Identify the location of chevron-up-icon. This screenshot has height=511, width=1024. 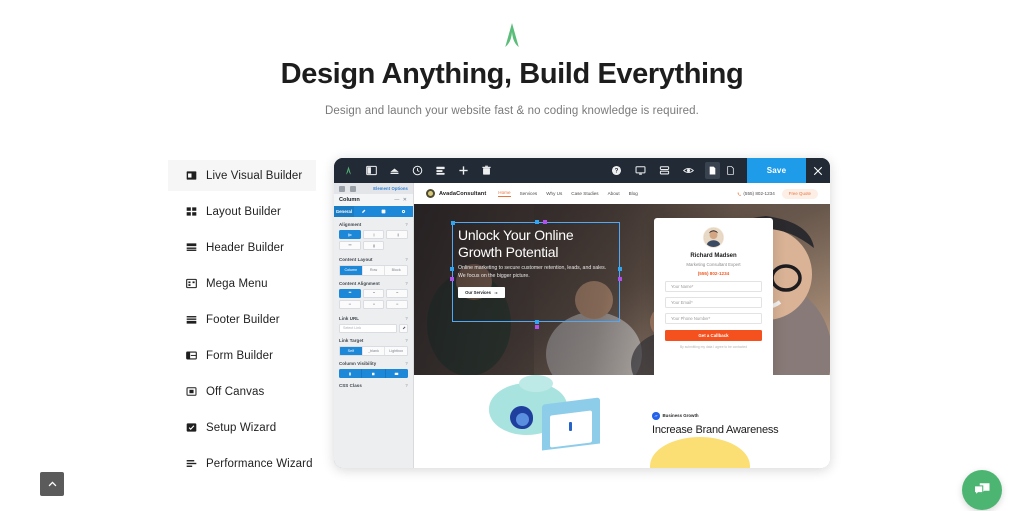
(52, 483).